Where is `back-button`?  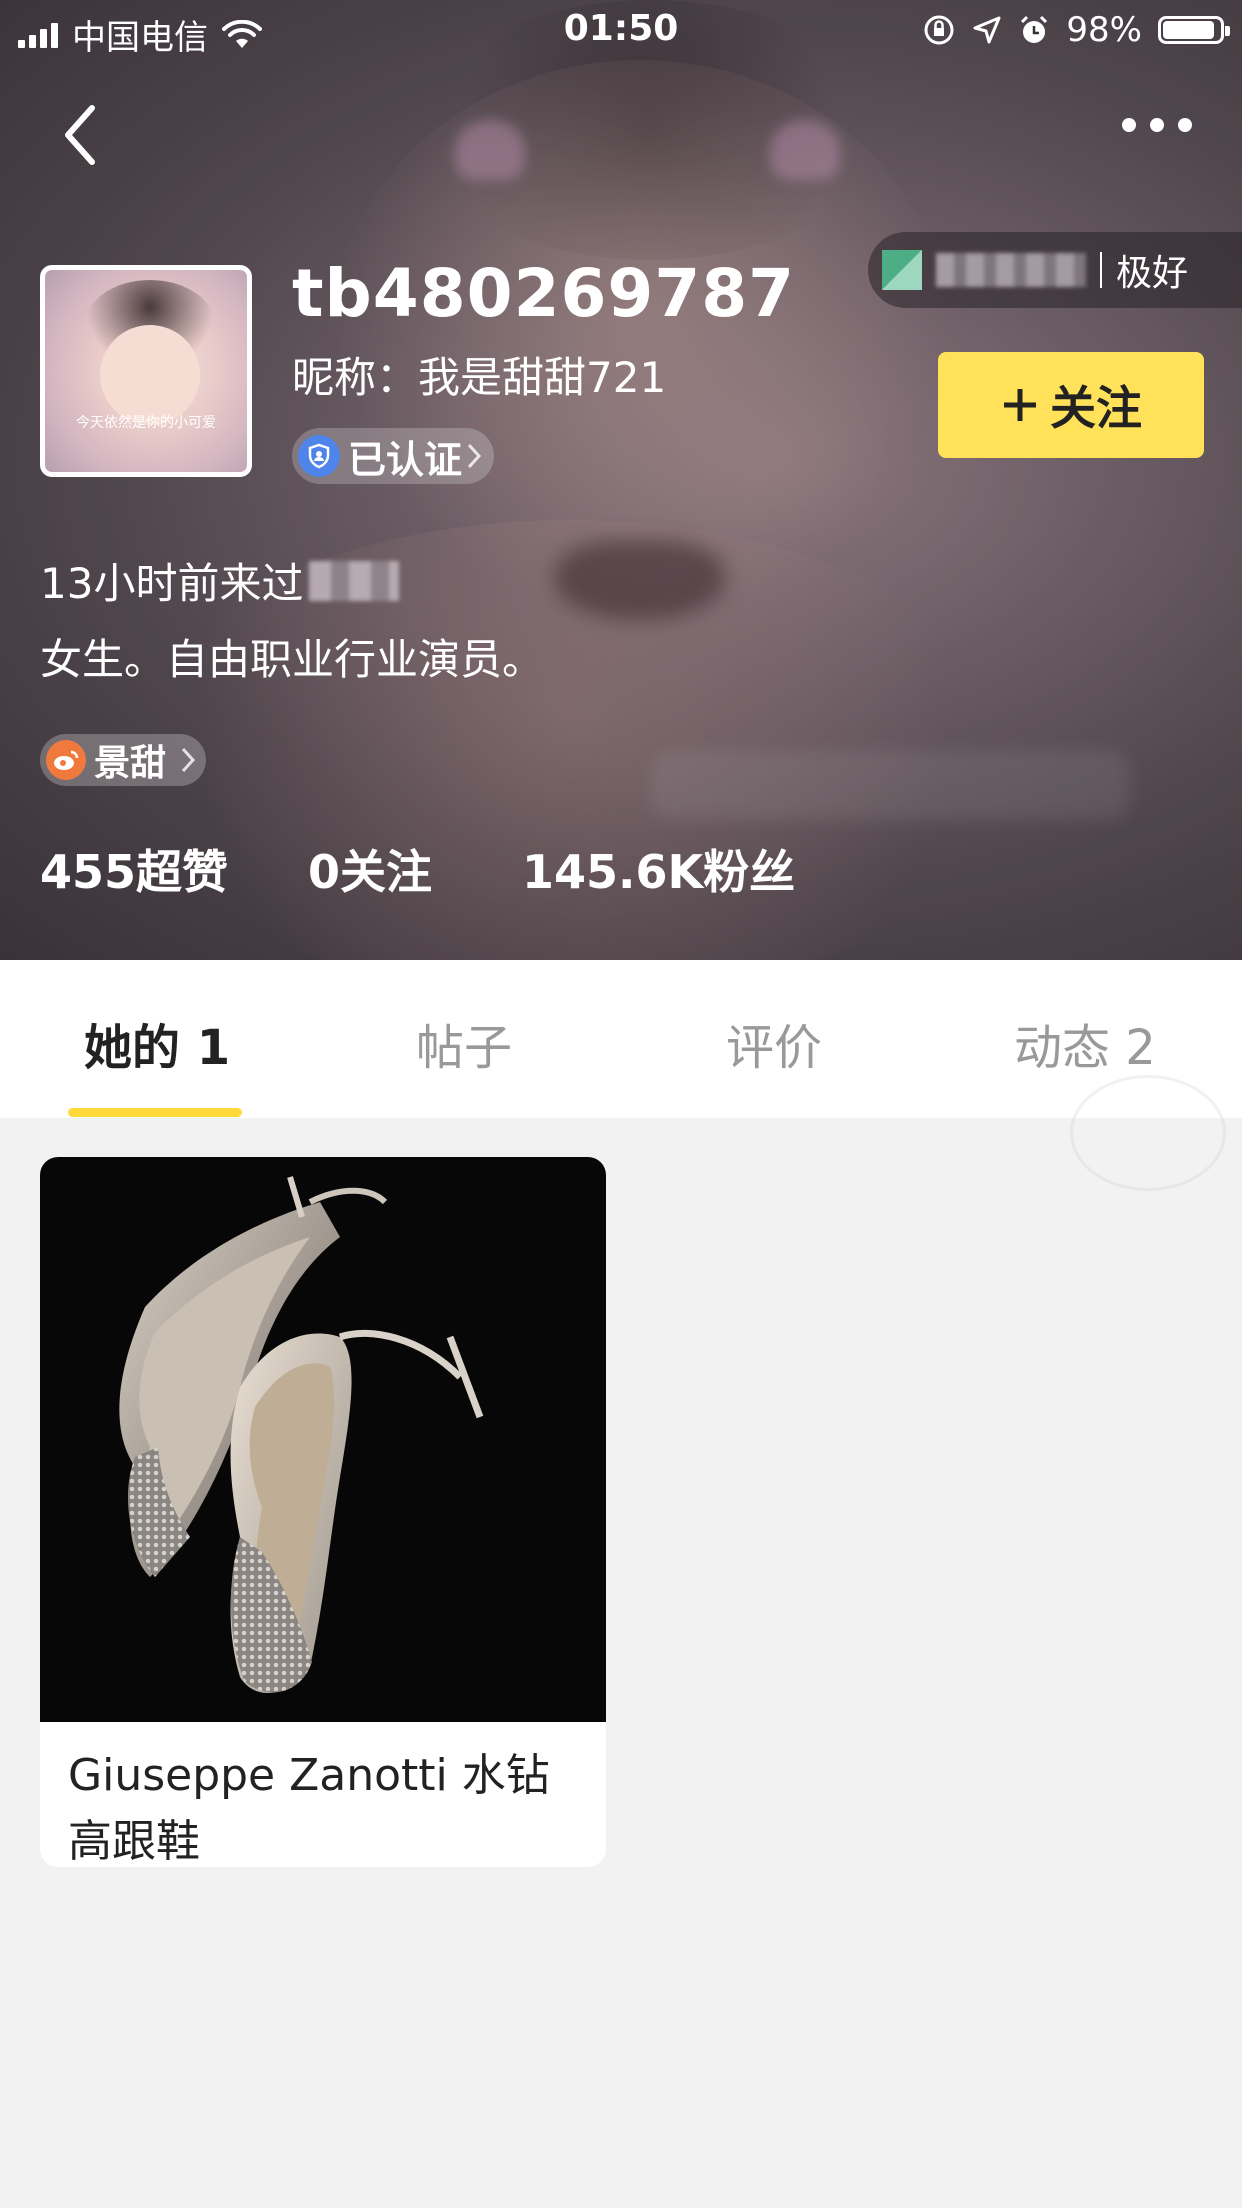
back-button is located at coordinates (82, 135).